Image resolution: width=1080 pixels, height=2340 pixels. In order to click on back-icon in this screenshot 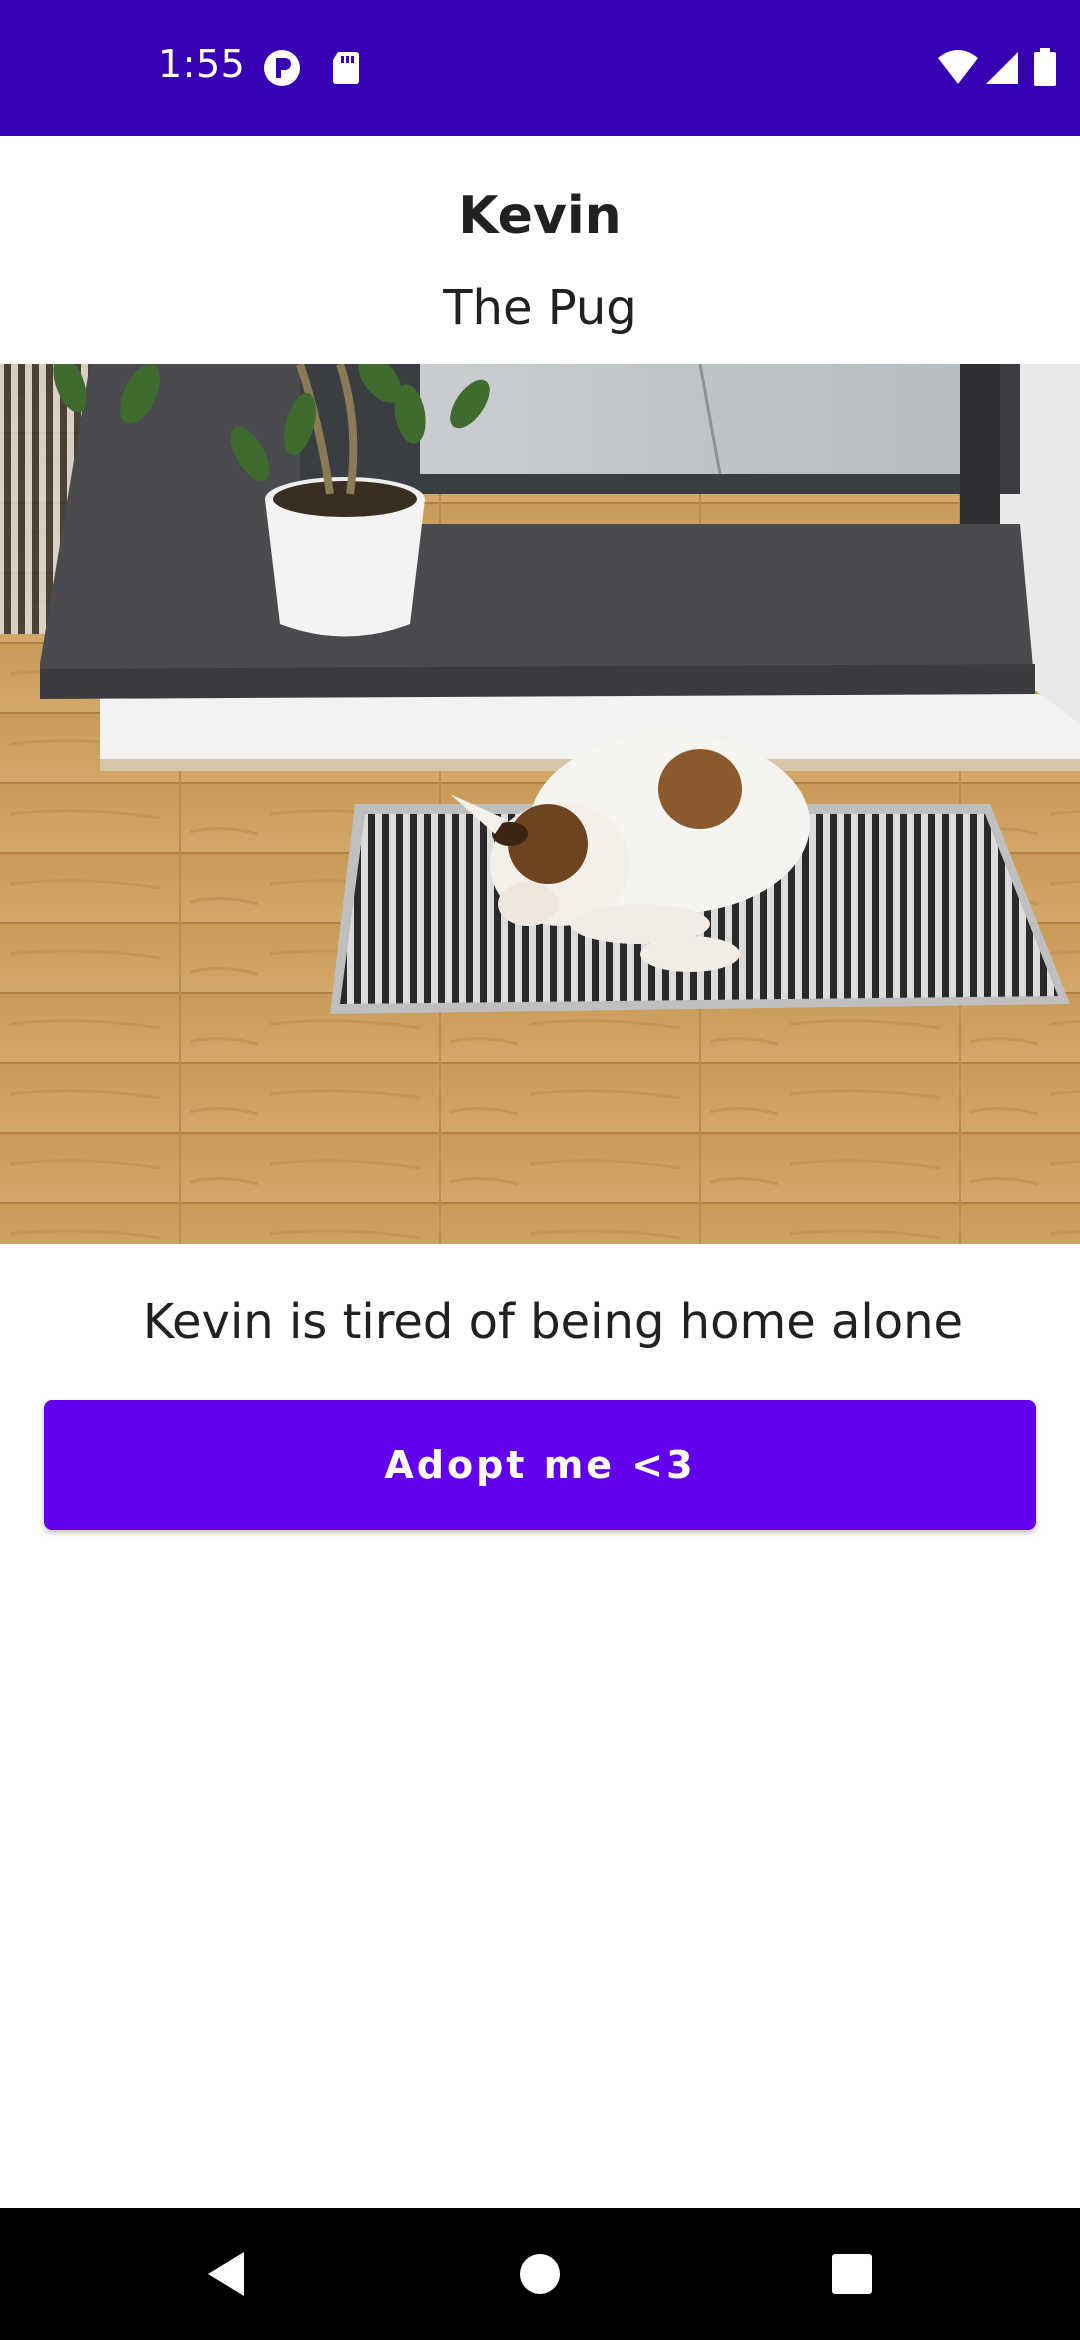, I will do `click(226, 2274)`.